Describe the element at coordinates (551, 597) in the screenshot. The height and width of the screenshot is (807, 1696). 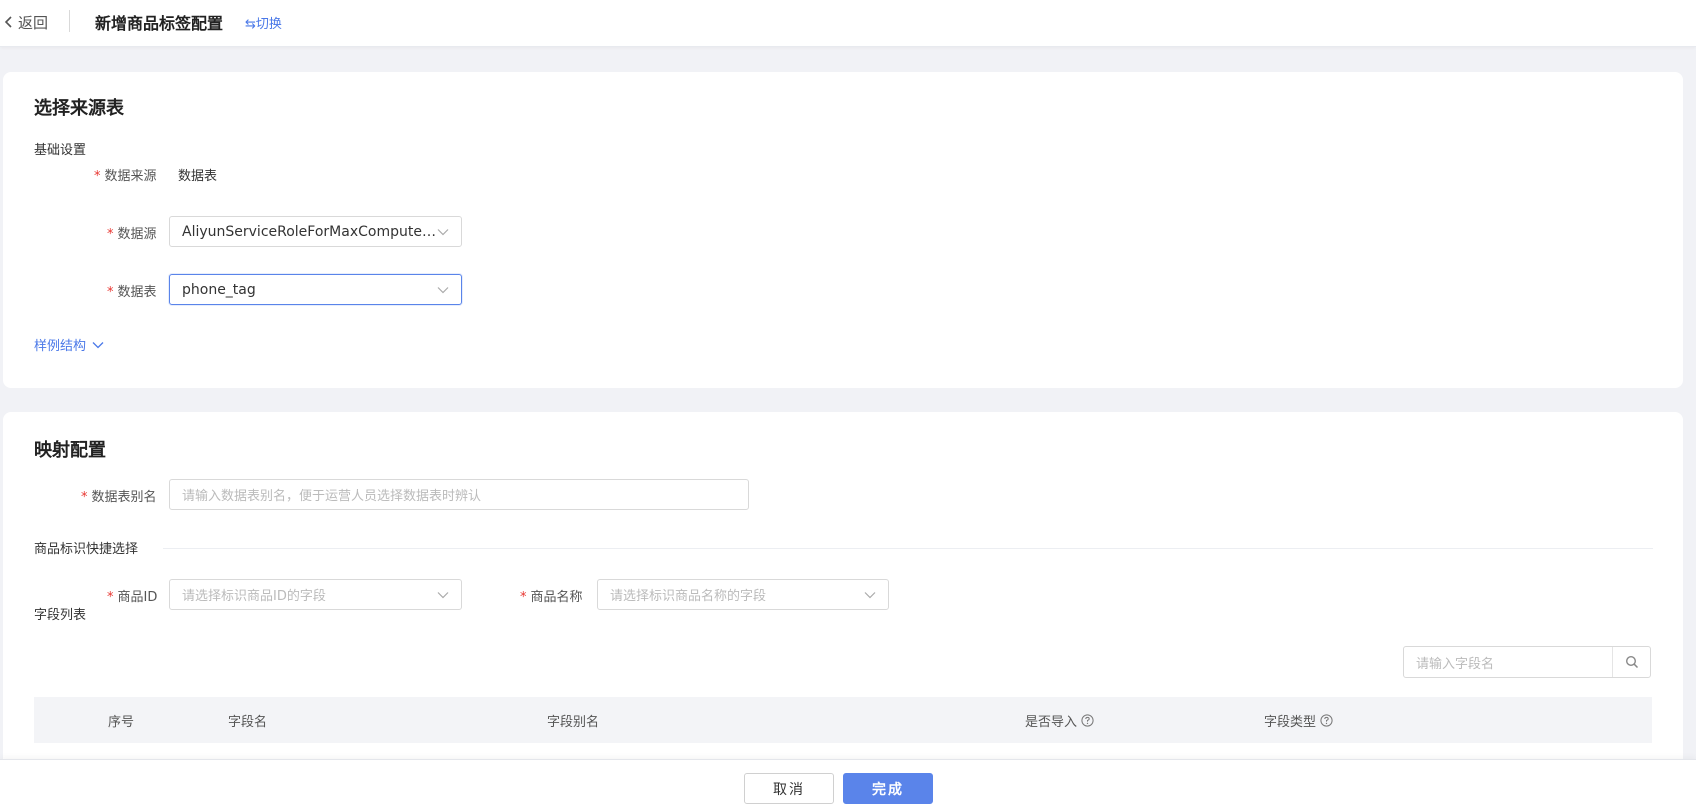
I see `product-name-label: * 商品名称` at that location.